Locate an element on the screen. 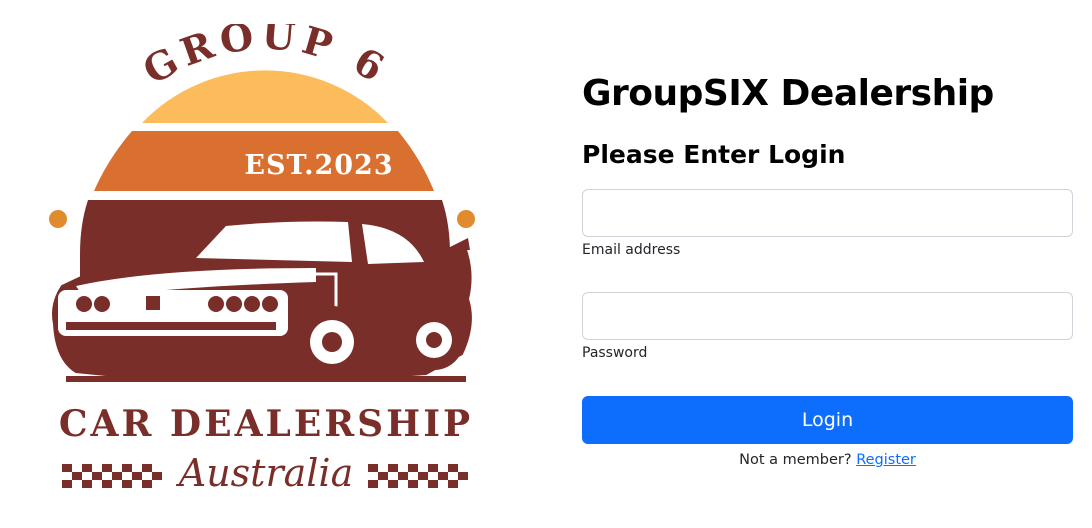  email-label: Email address is located at coordinates (631, 250).